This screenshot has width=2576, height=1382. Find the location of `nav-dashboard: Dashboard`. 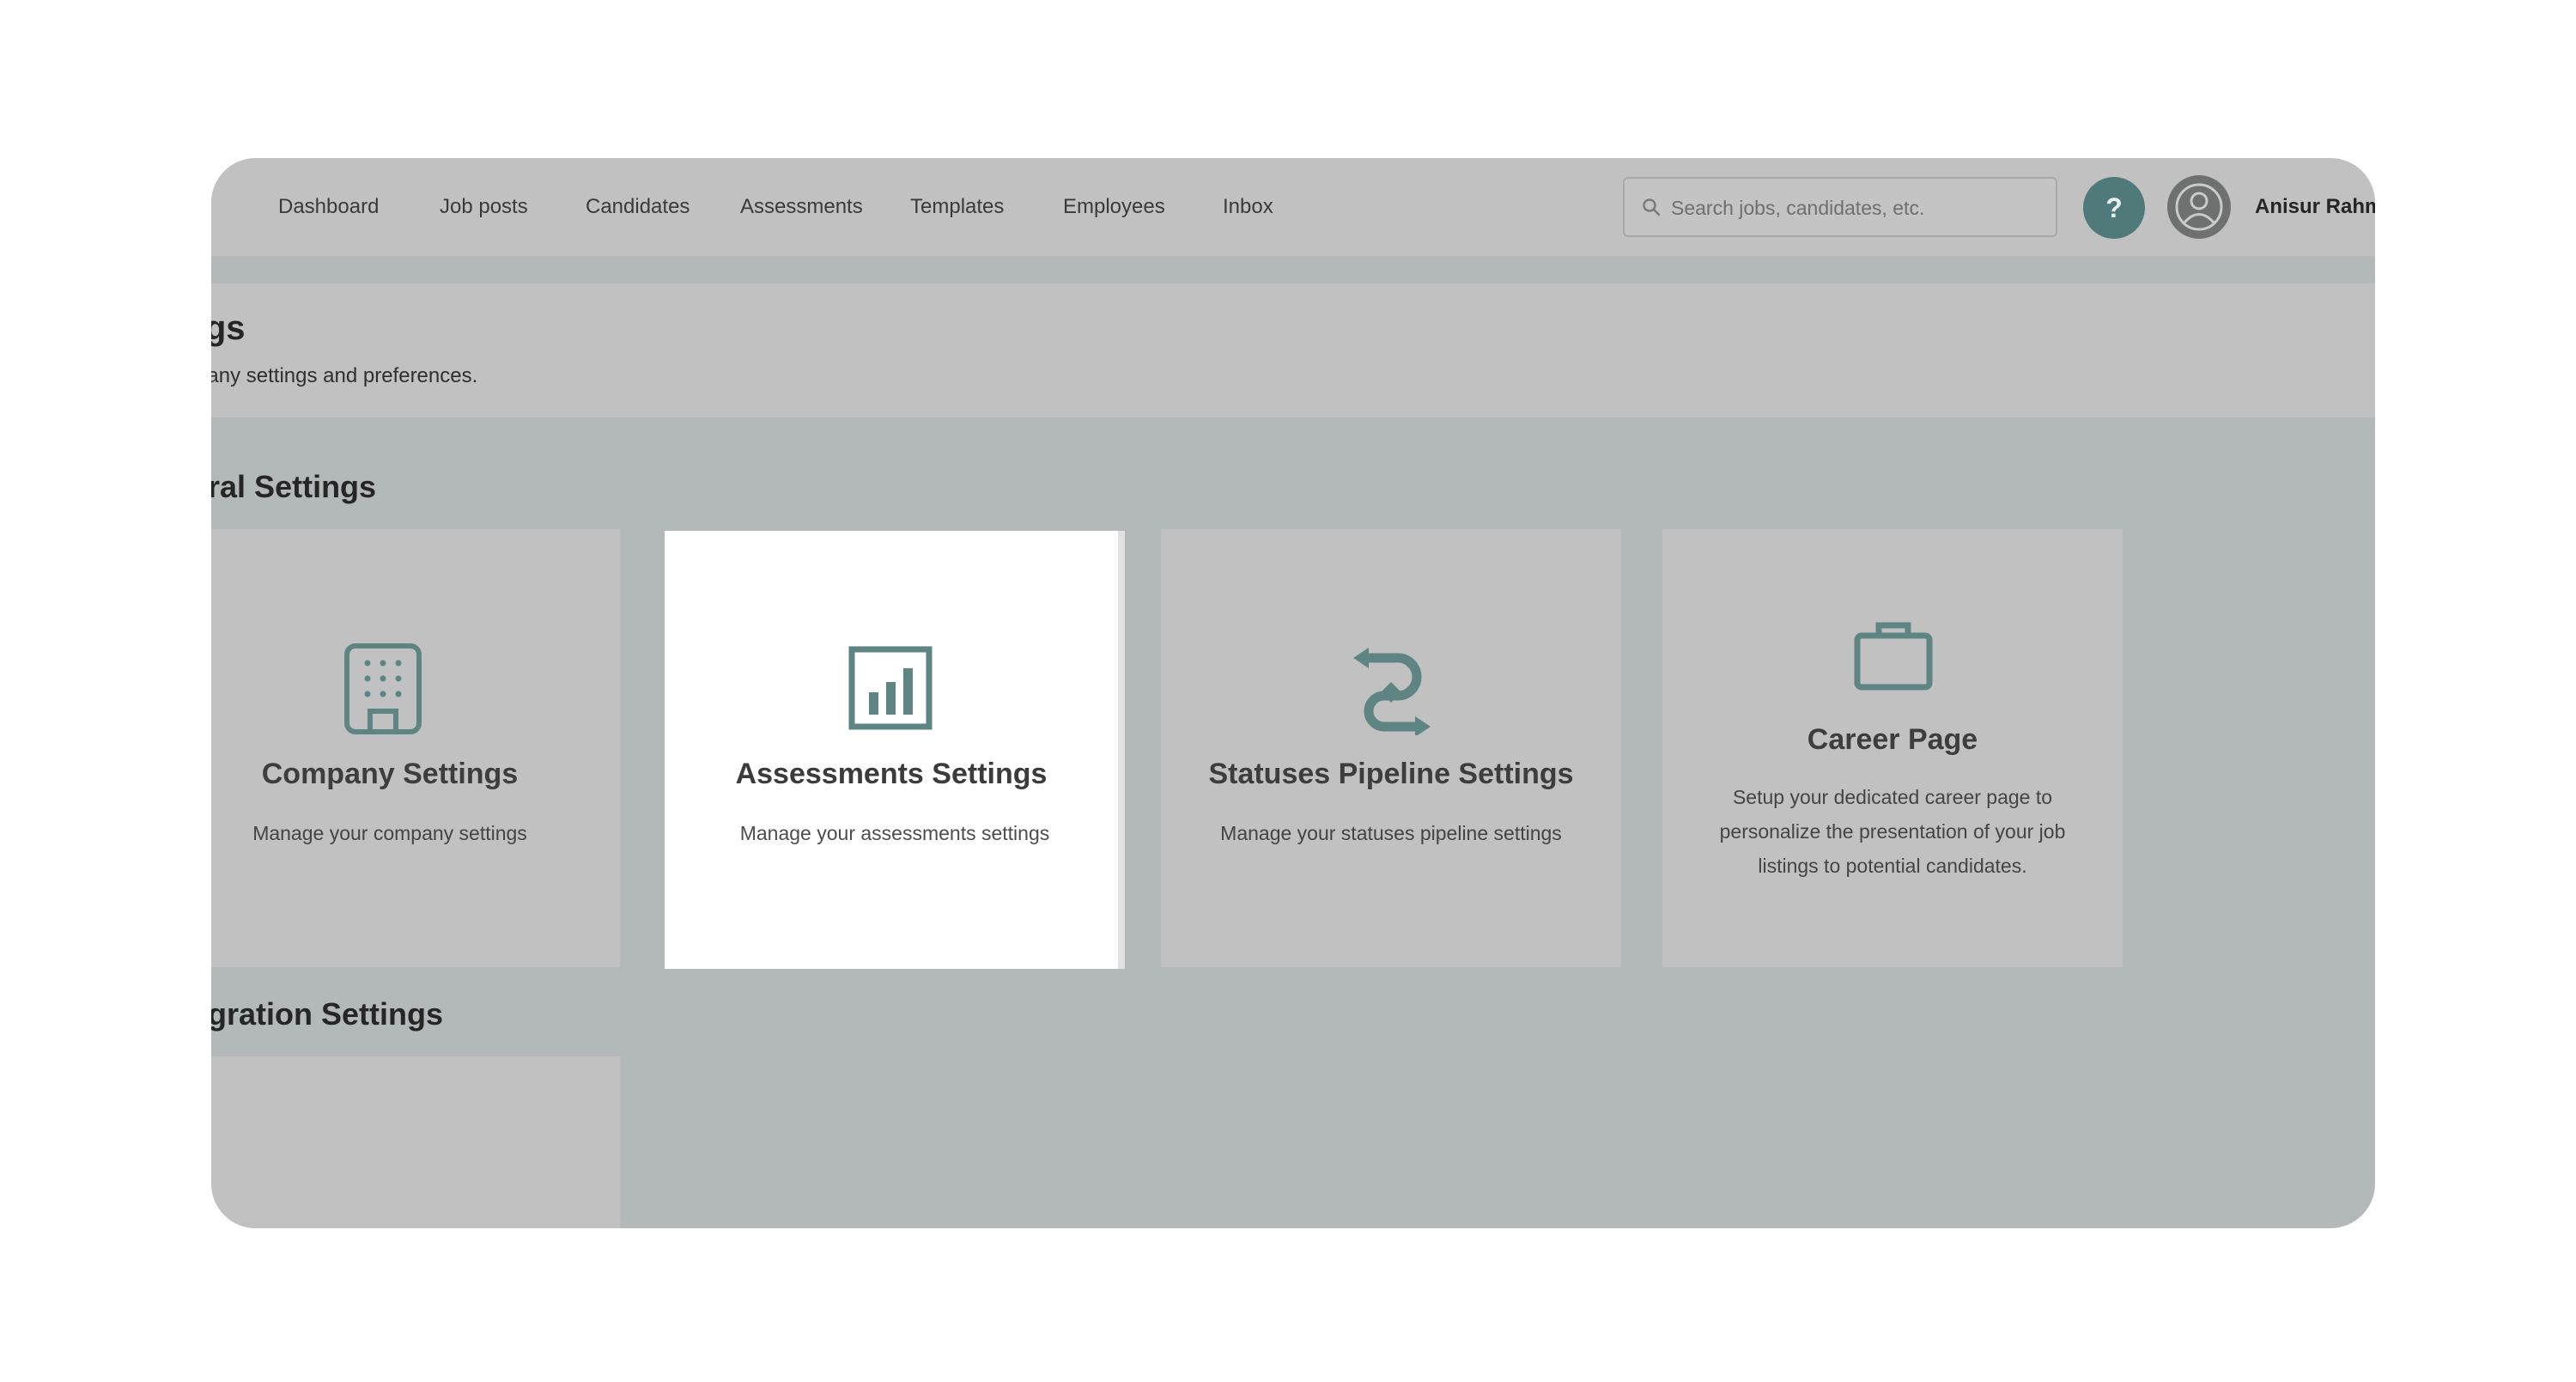

nav-dashboard: Dashboard is located at coordinates (328, 207).